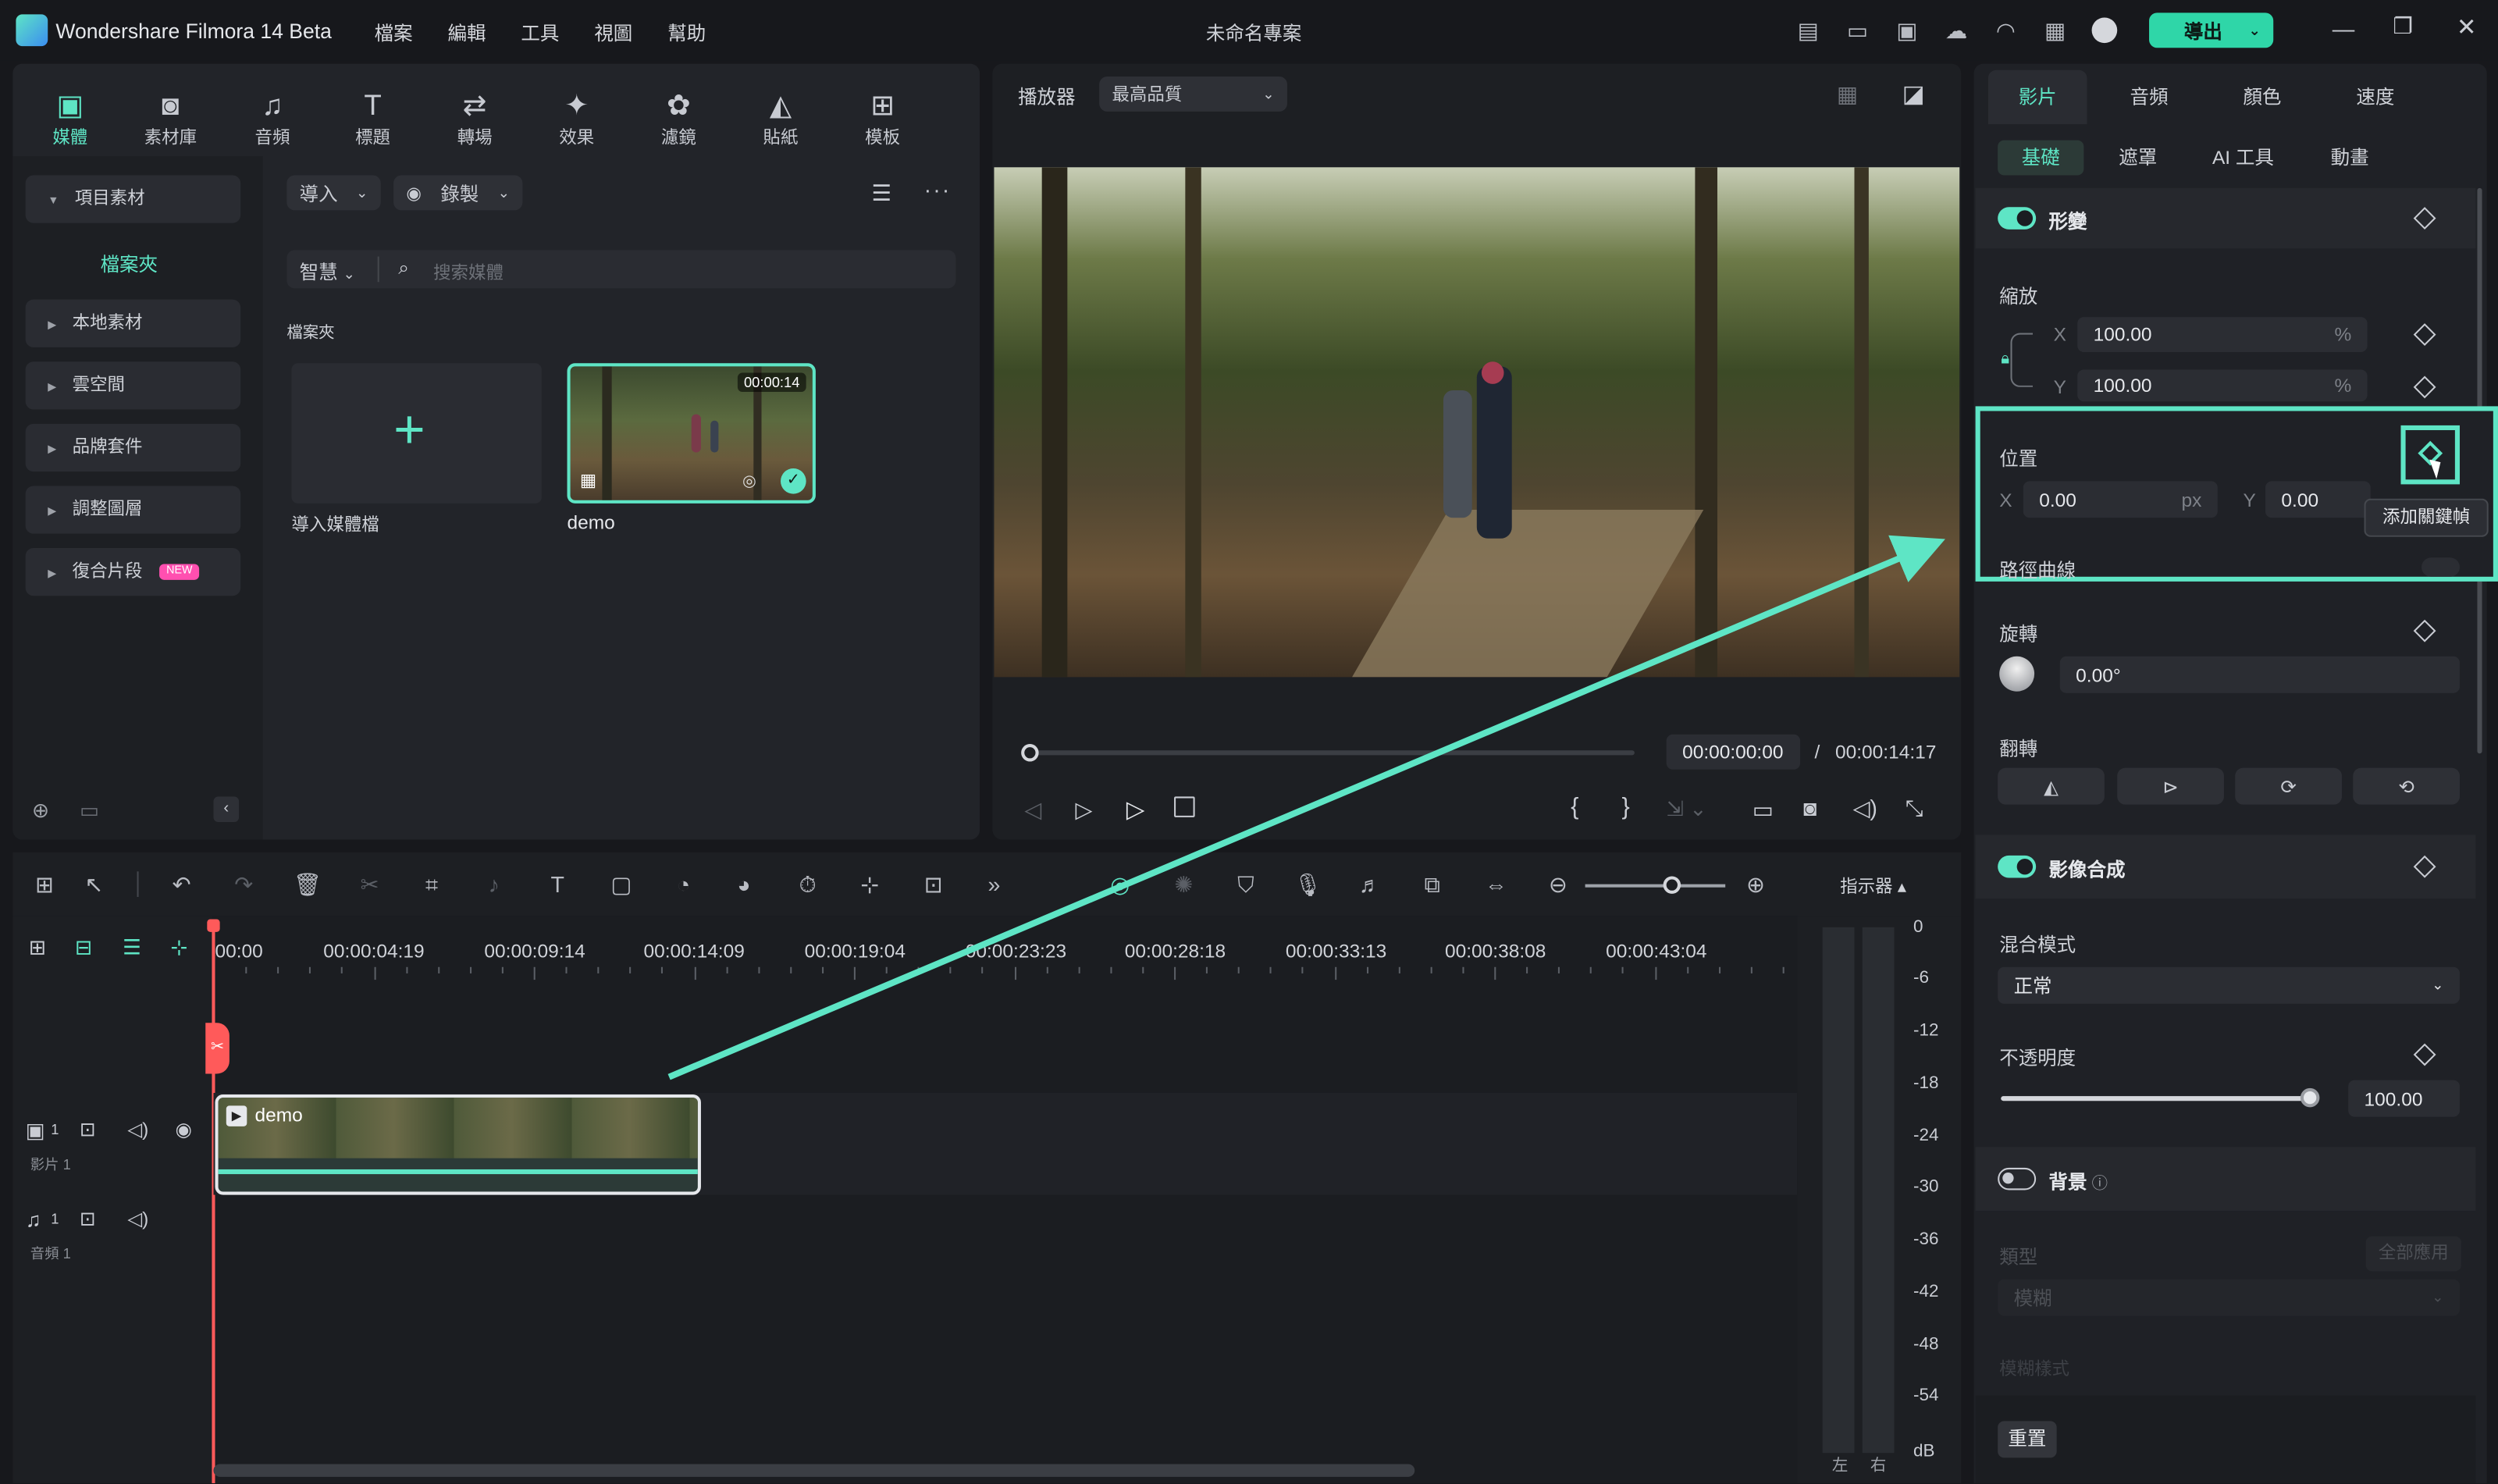 Image resolution: width=2498 pixels, height=1484 pixels. Describe the element at coordinates (213, 925) in the screenshot. I see `playhead-cap` at that location.